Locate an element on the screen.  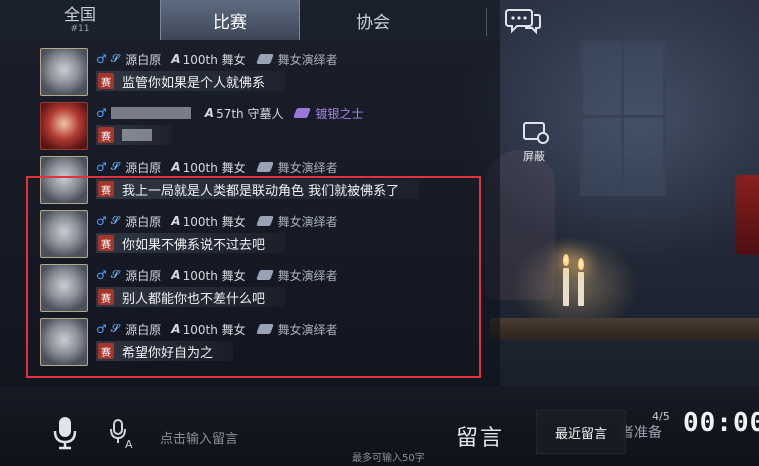
block-label: 屏蔽 is located at coordinates (534, 156).